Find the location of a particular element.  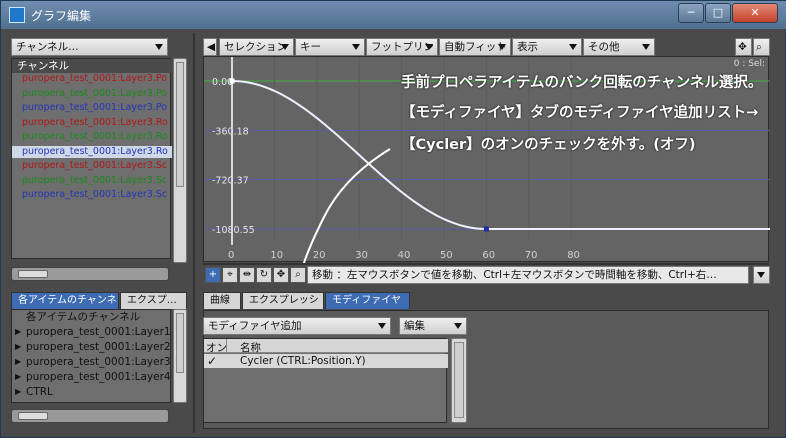

add-modifier-label: モディファイヤ追加 is located at coordinates (255, 326).